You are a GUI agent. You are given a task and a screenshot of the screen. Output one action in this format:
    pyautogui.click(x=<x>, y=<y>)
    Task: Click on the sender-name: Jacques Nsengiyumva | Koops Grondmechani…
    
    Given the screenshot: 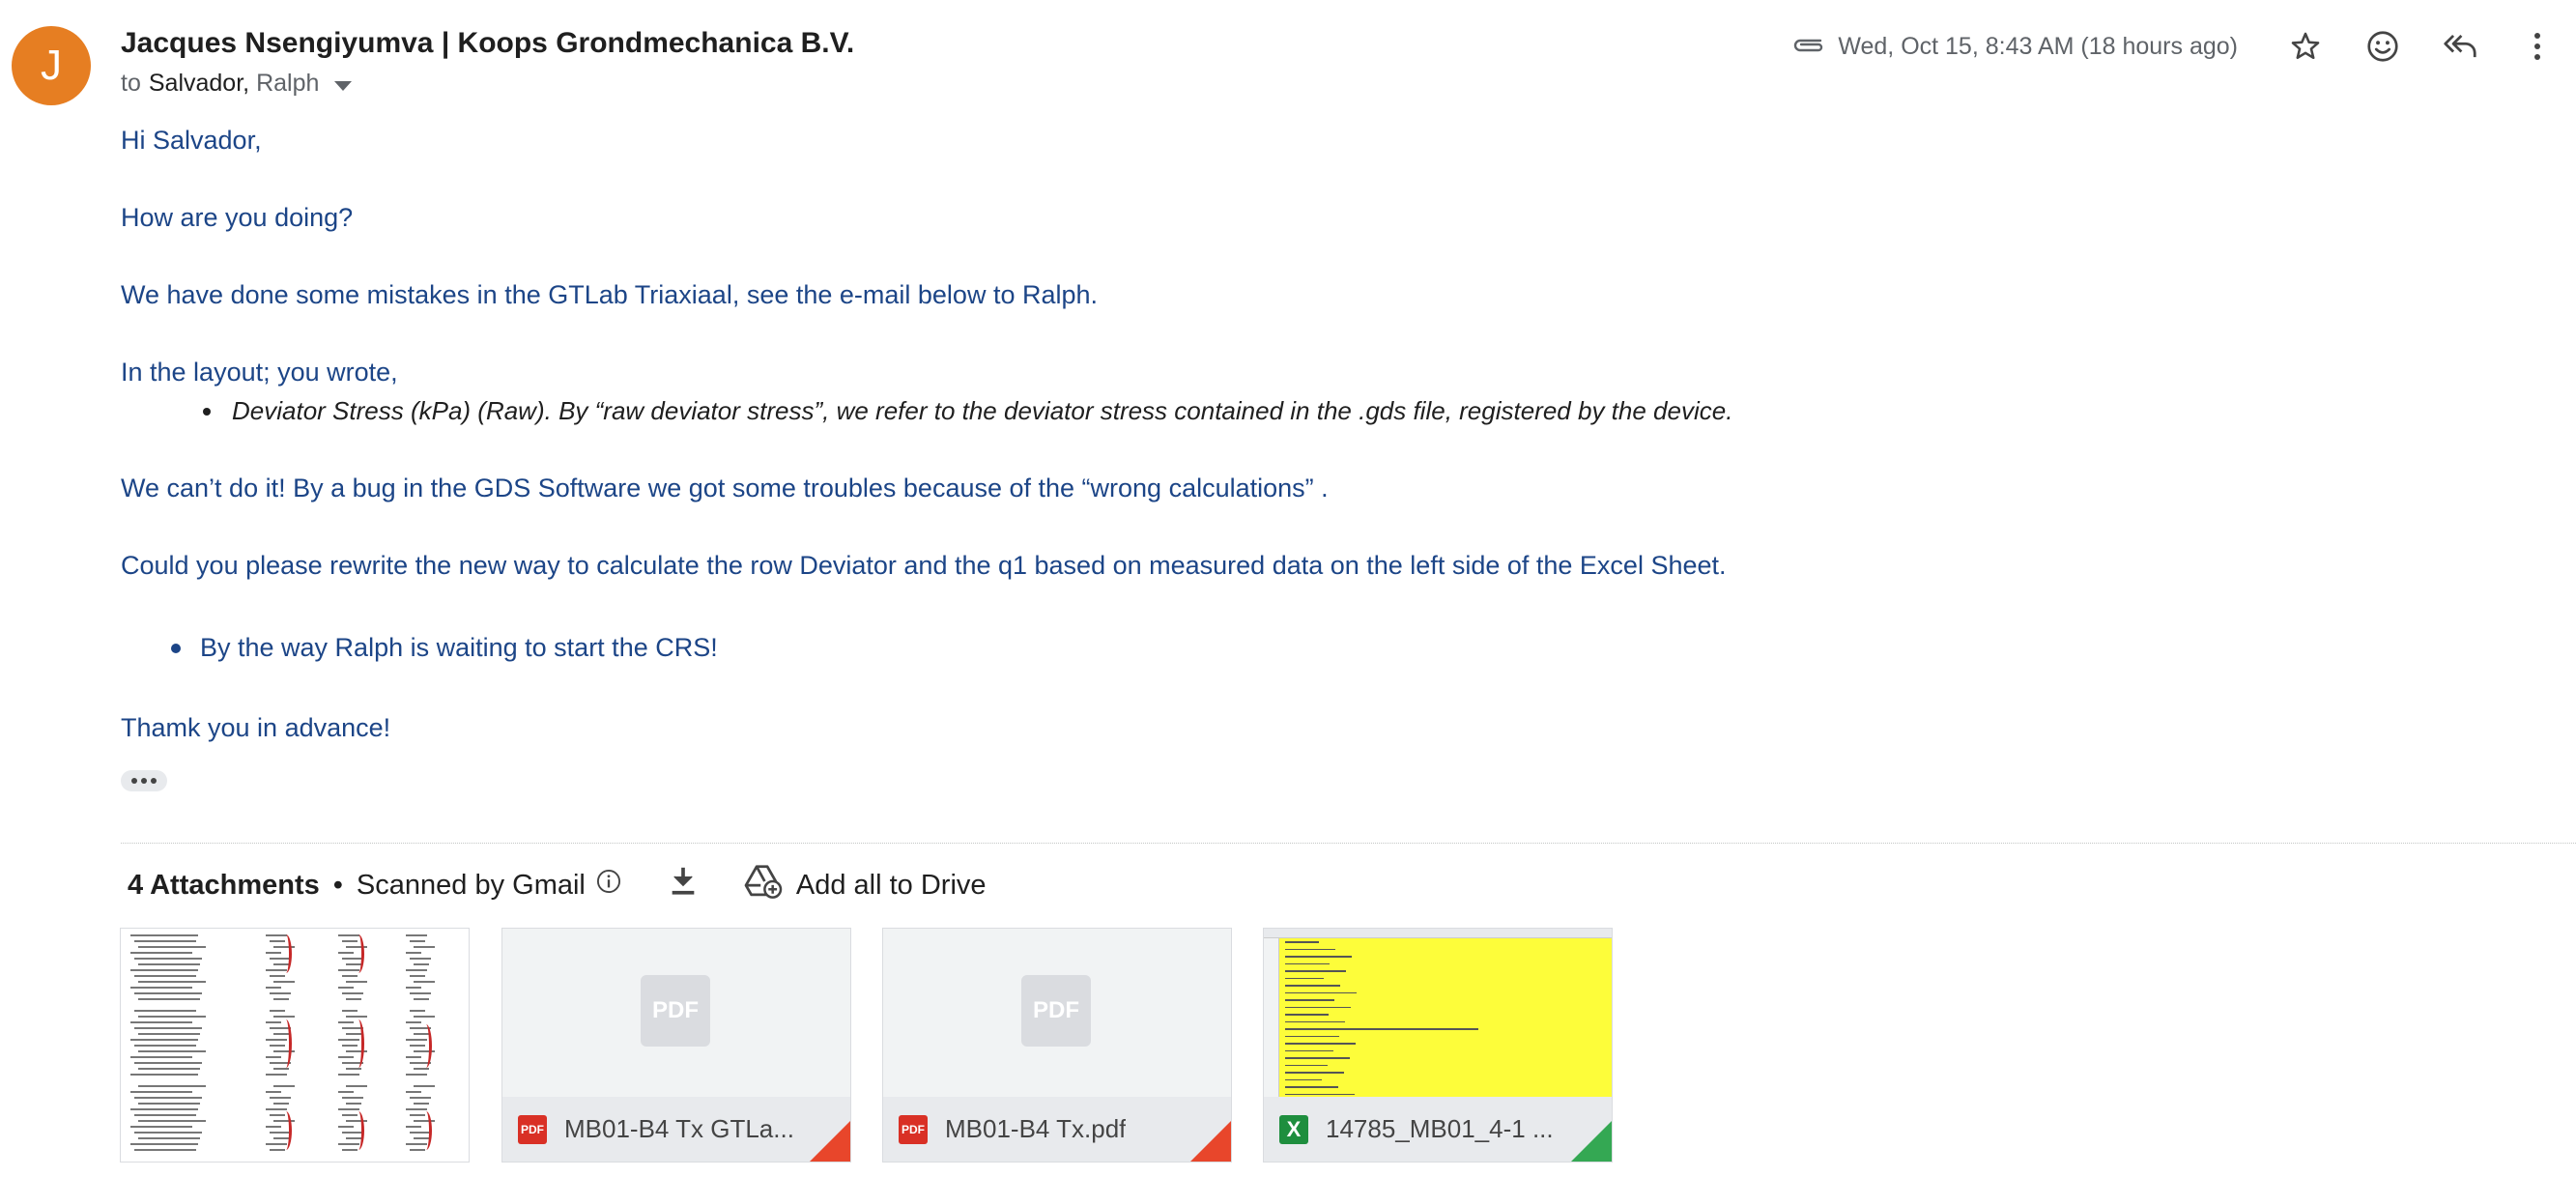 What is the action you would take?
    pyautogui.click(x=488, y=43)
    